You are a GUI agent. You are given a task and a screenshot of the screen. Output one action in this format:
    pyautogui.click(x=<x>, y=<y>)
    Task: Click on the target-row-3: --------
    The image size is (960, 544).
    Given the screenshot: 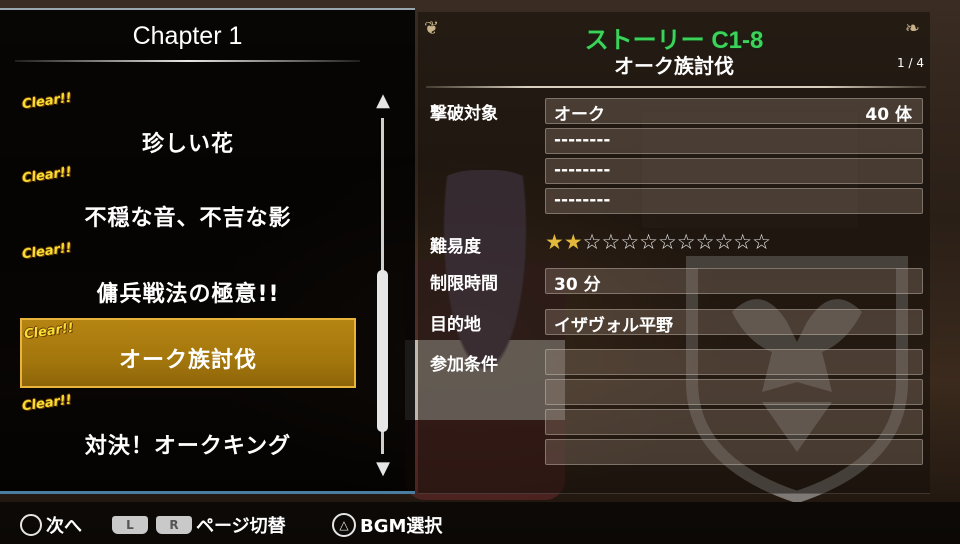 What is the action you would take?
    pyautogui.click(x=734, y=171)
    